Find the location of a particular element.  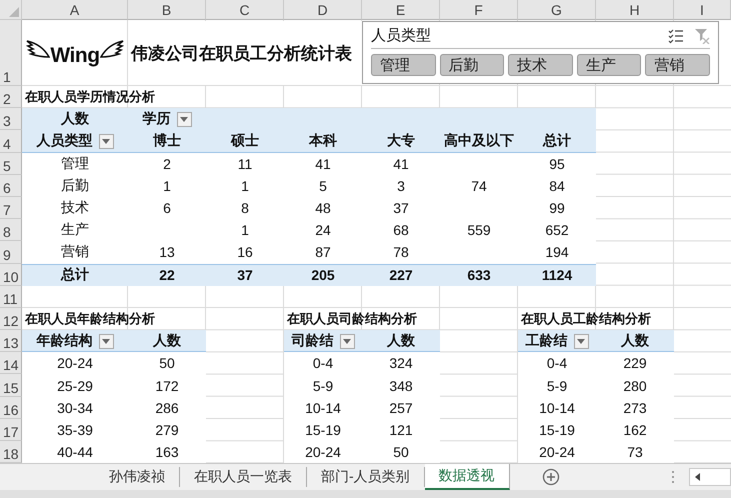

column-label: 硕士 is located at coordinates (245, 140).